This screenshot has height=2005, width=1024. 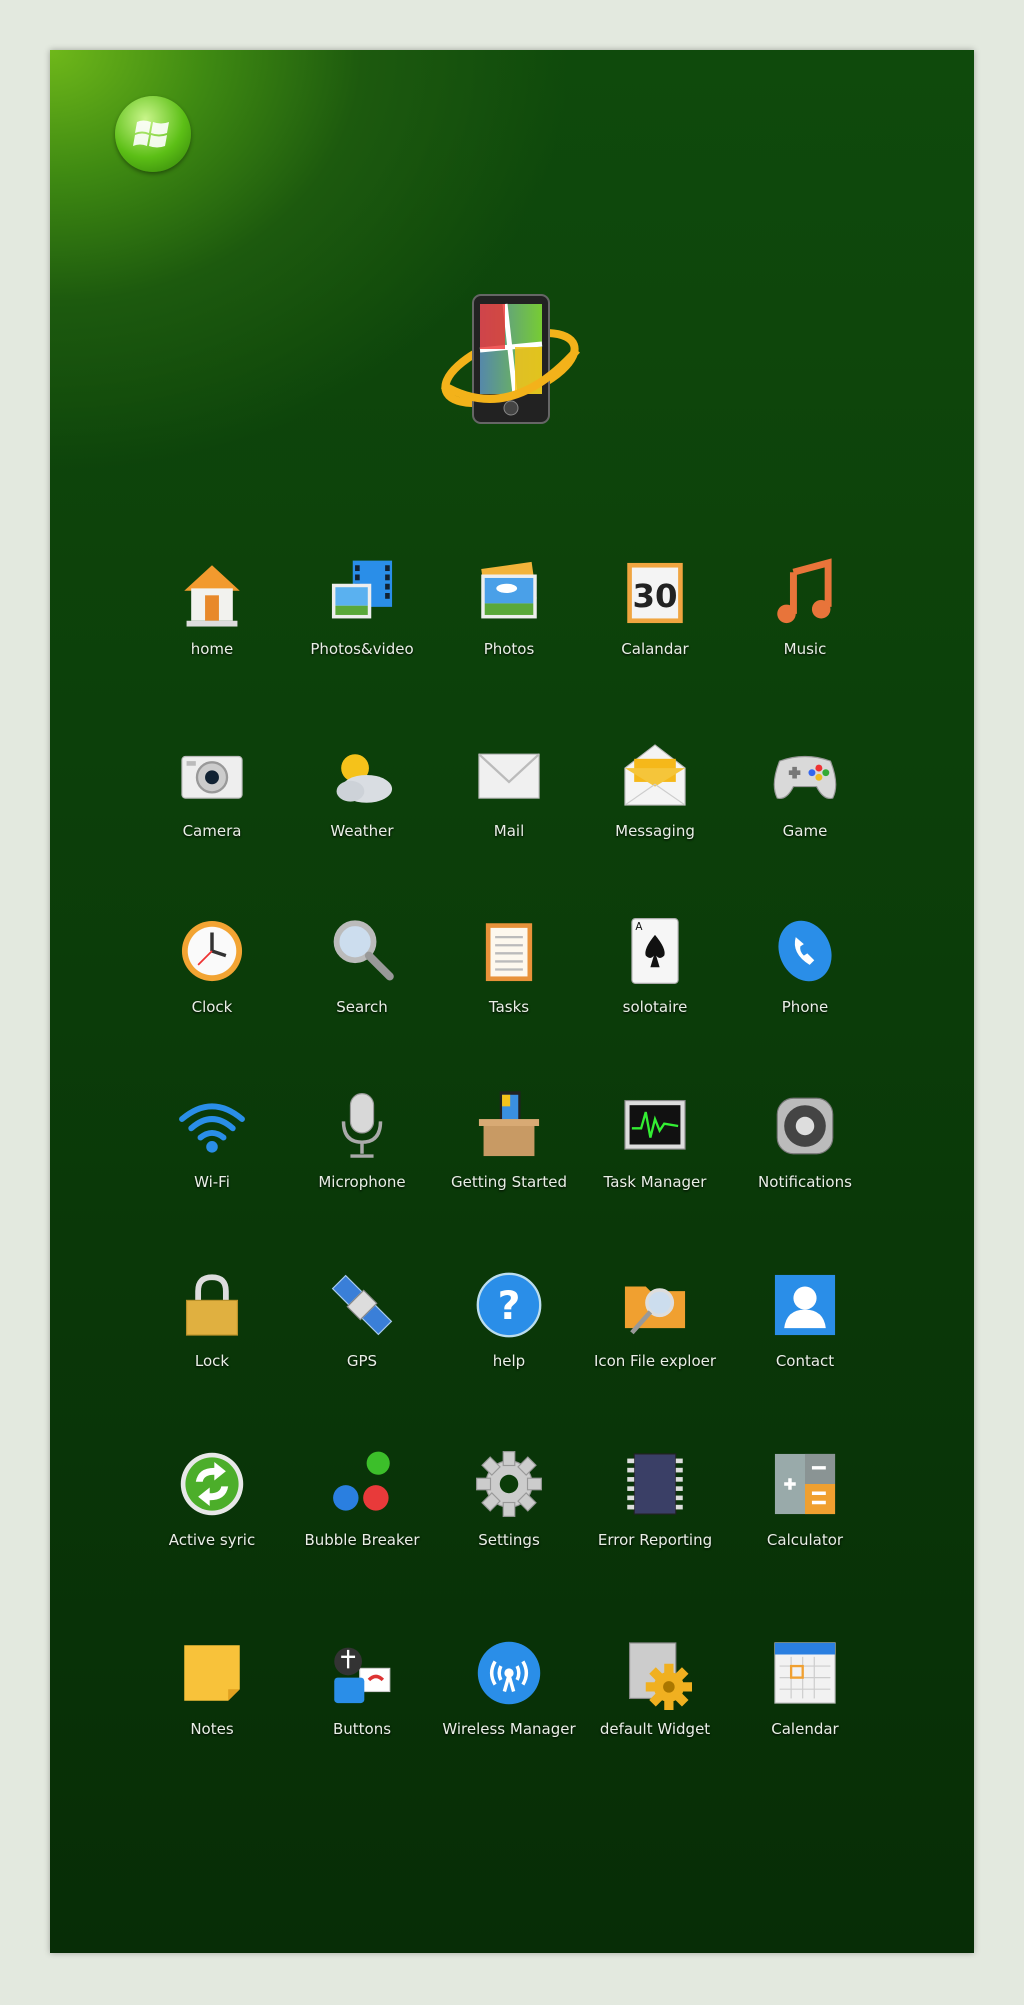 I want to click on app-phone: Phone, so click(x=805, y=965).